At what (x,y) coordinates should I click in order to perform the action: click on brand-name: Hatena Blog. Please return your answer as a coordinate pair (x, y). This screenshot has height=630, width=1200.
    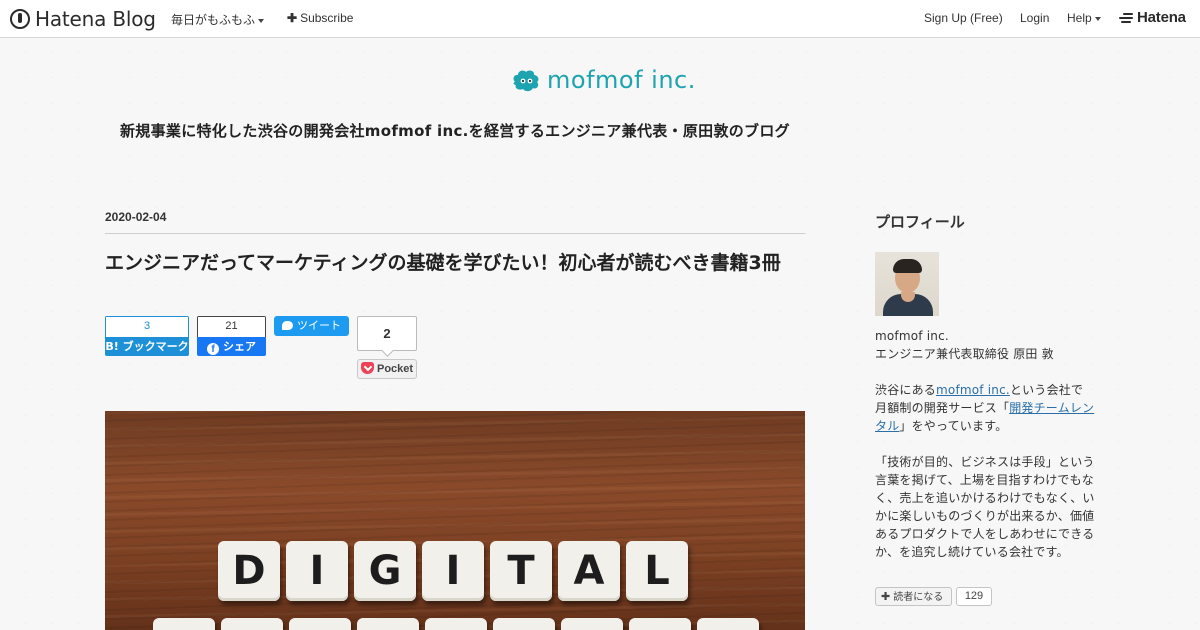
    Looking at the image, I should click on (95, 19).